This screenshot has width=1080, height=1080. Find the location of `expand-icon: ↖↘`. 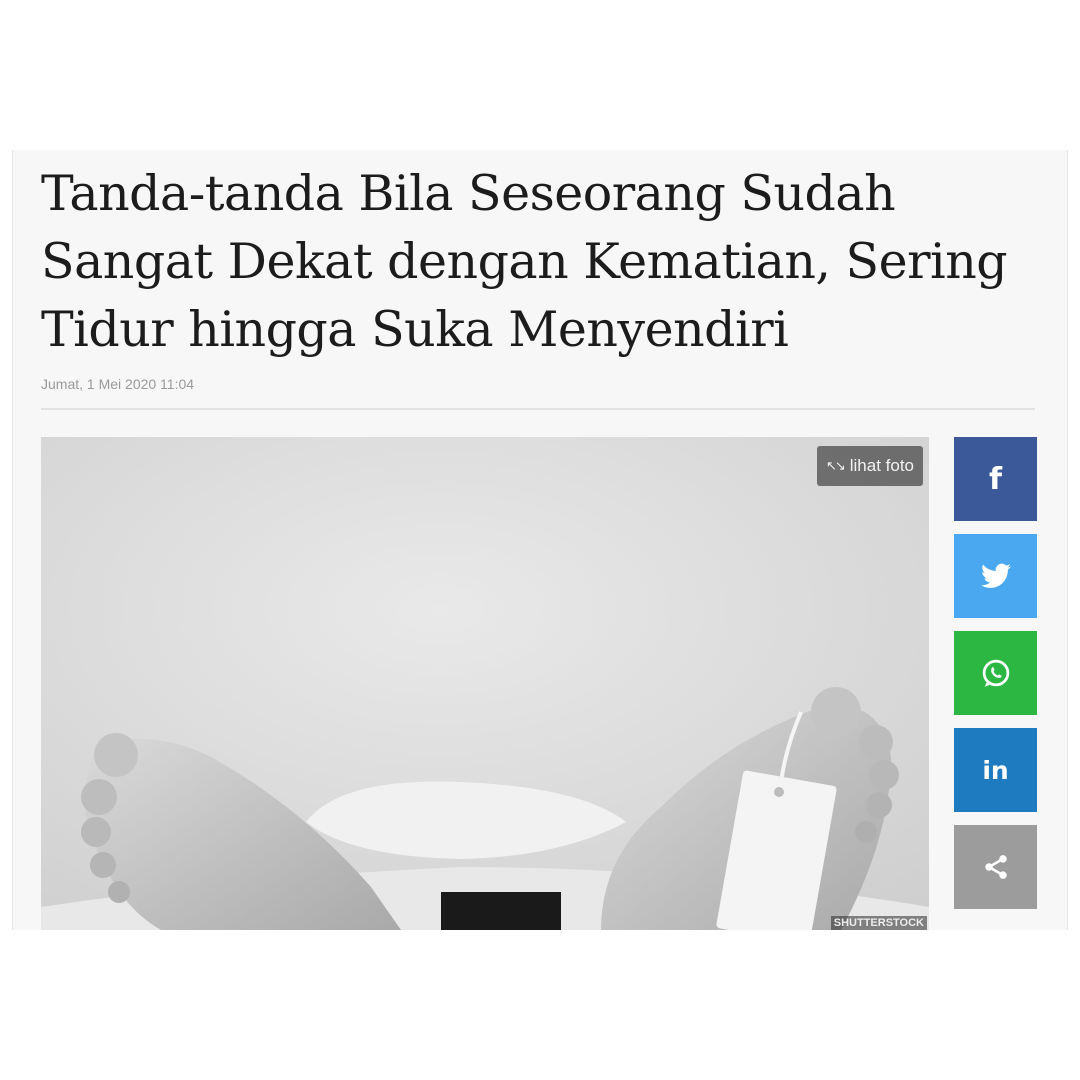

expand-icon: ↖↘ is located at coordinates (835, 465).